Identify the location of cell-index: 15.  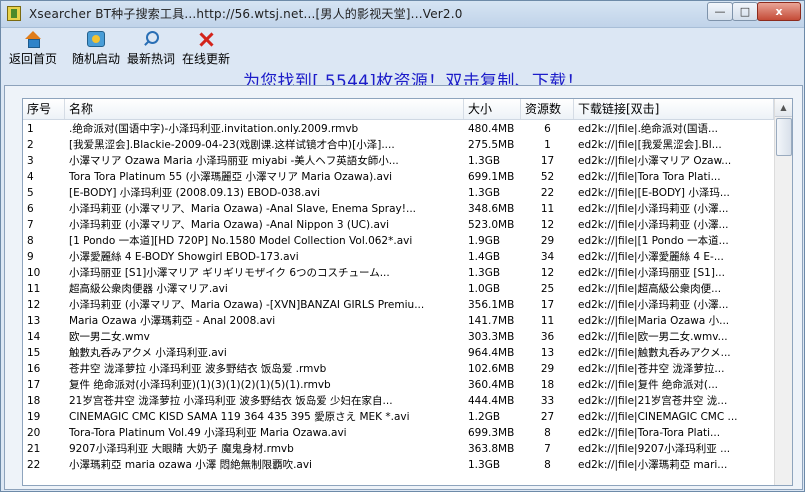
(34, 353).